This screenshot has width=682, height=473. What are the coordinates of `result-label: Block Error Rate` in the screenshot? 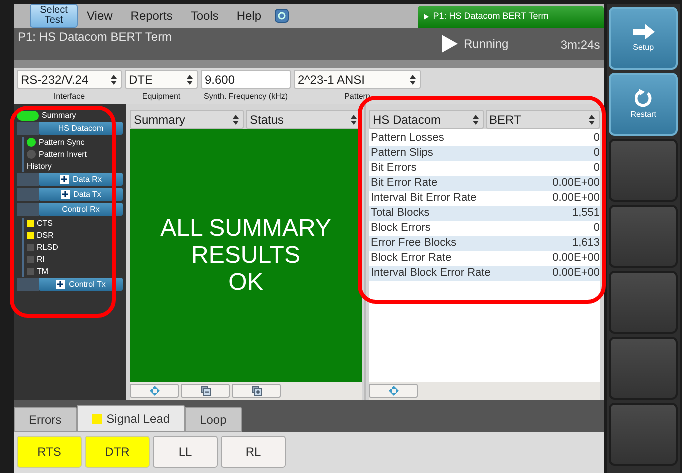 It's located at (411, 258).